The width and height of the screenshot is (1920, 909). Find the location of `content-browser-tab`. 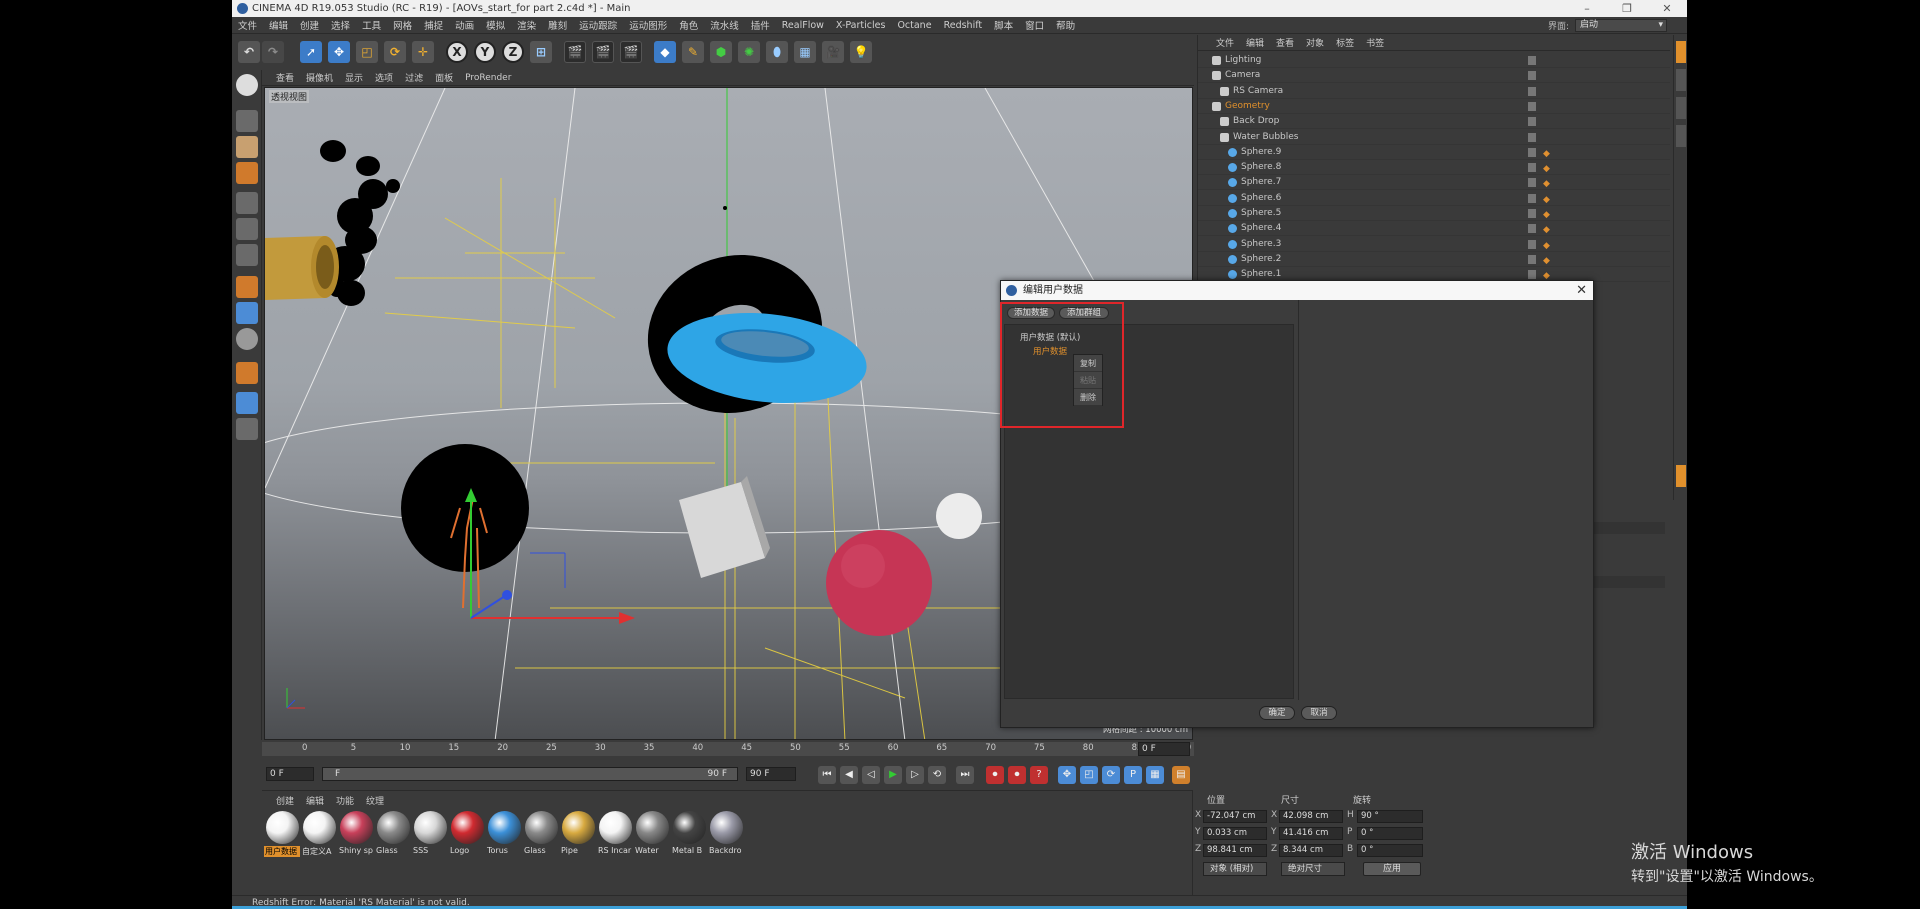

content-browser-tab is located at coordinates (1681, 80).